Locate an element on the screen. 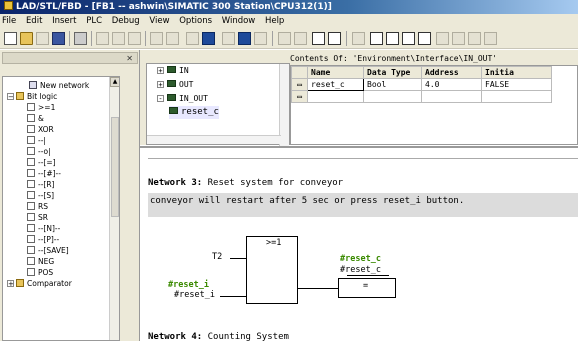 This screenshot has height=341, width=578. panel-close-icon: ✕ is located at coordinates (129, 59).